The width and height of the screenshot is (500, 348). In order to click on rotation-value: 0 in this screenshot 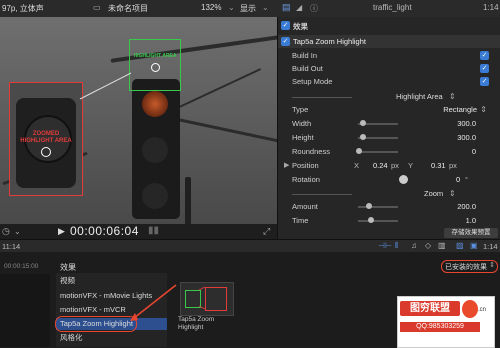, I will do `click(458, 179)`.